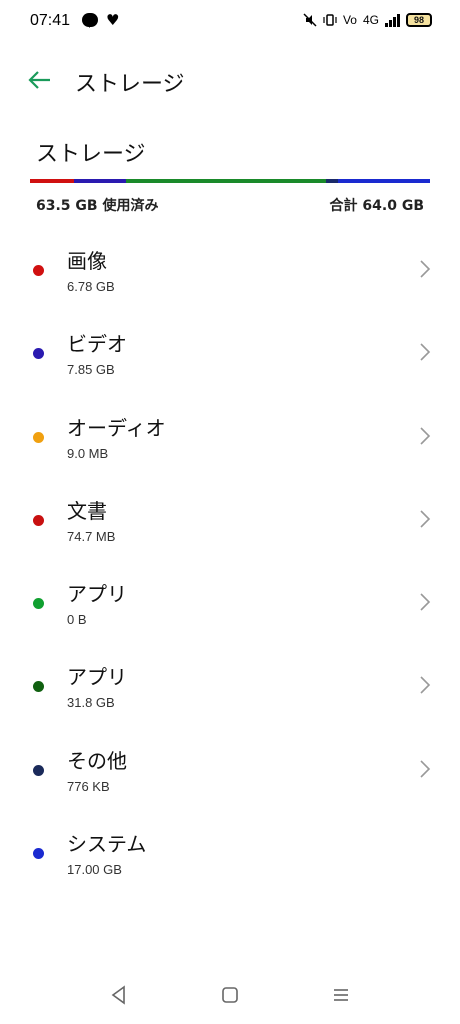 The height and width of the screenshot is (1024, 460). What do you see at coordinates (230, 270) in the screenshot?
I see `storage-category-item: 画像 6.78 GB` at bounding box center [230, 270].